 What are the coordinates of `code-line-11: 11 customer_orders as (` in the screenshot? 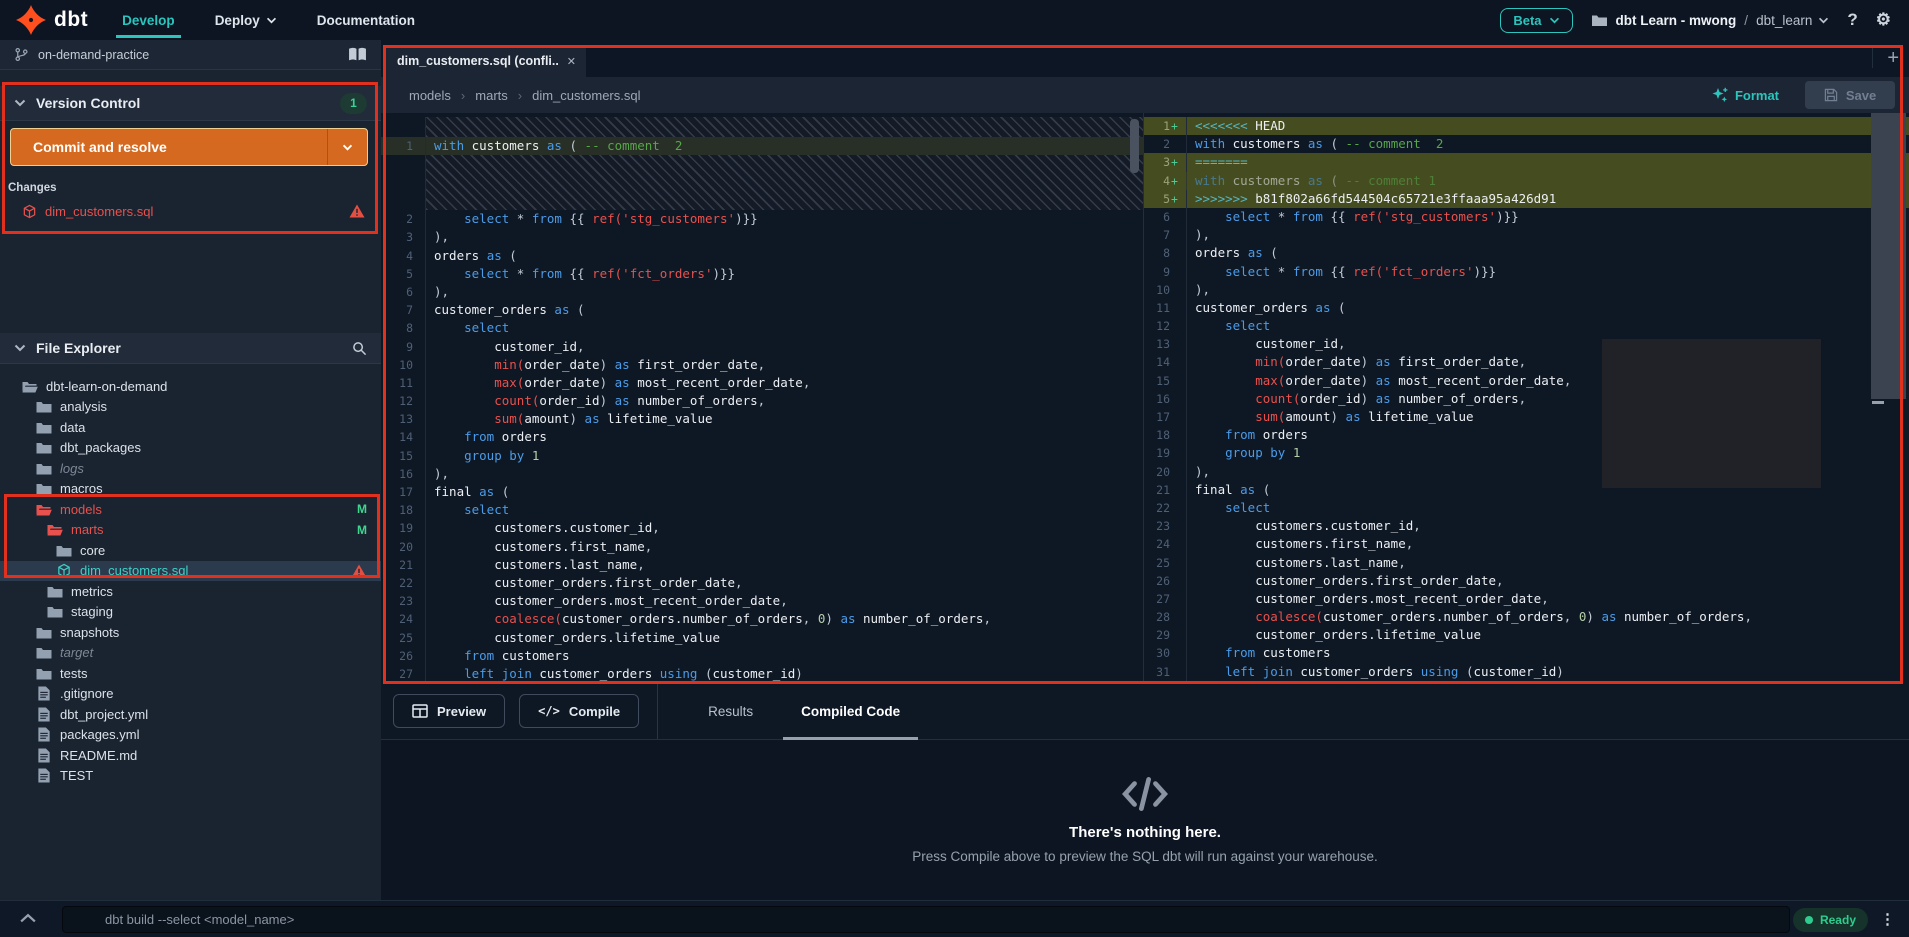 It's located at (1526, 308).